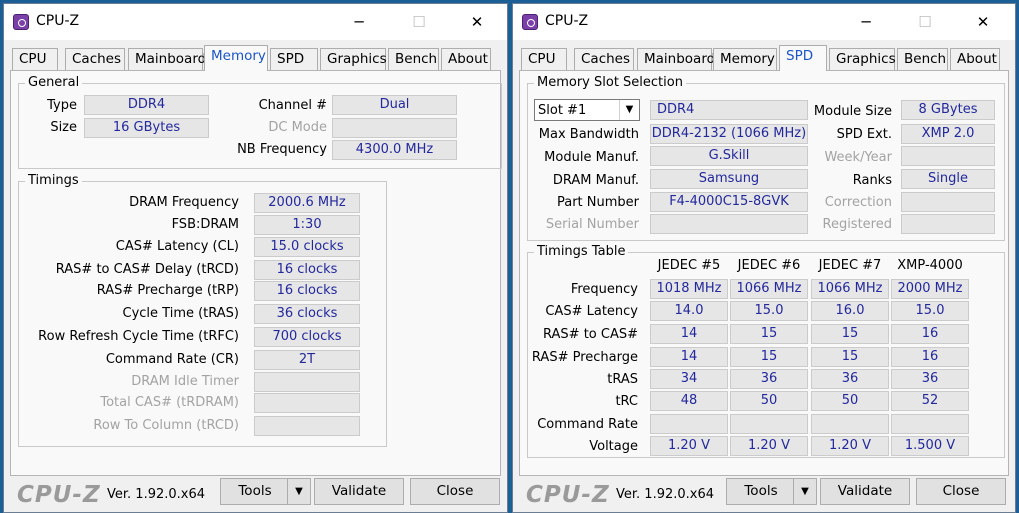 This screenshot has width=1019, height=513. Describe the element at coordinates (307, 337) in the screenshot. I see `trfc-field: 700 clocks` at that location.